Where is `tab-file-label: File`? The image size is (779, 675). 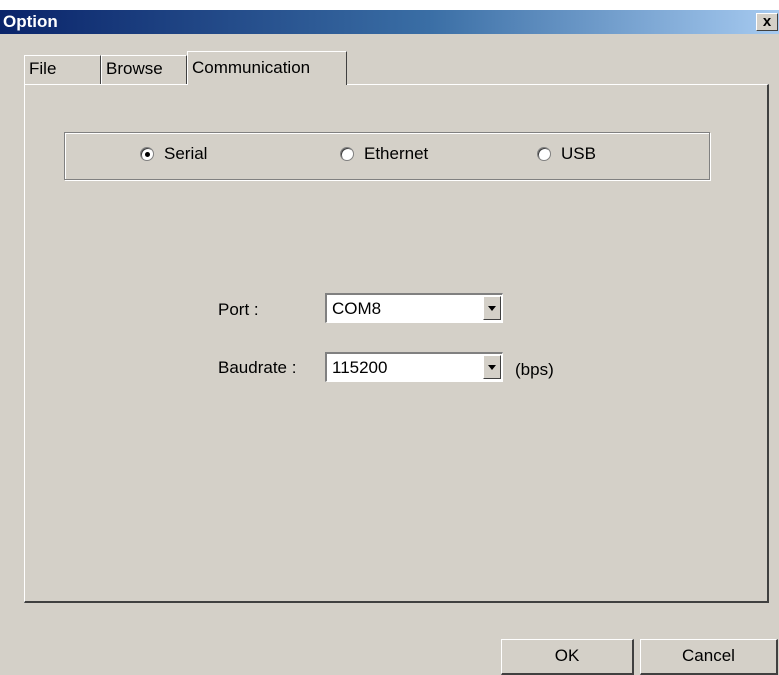
tab-file-label: File is located at coordinates (43, 68).